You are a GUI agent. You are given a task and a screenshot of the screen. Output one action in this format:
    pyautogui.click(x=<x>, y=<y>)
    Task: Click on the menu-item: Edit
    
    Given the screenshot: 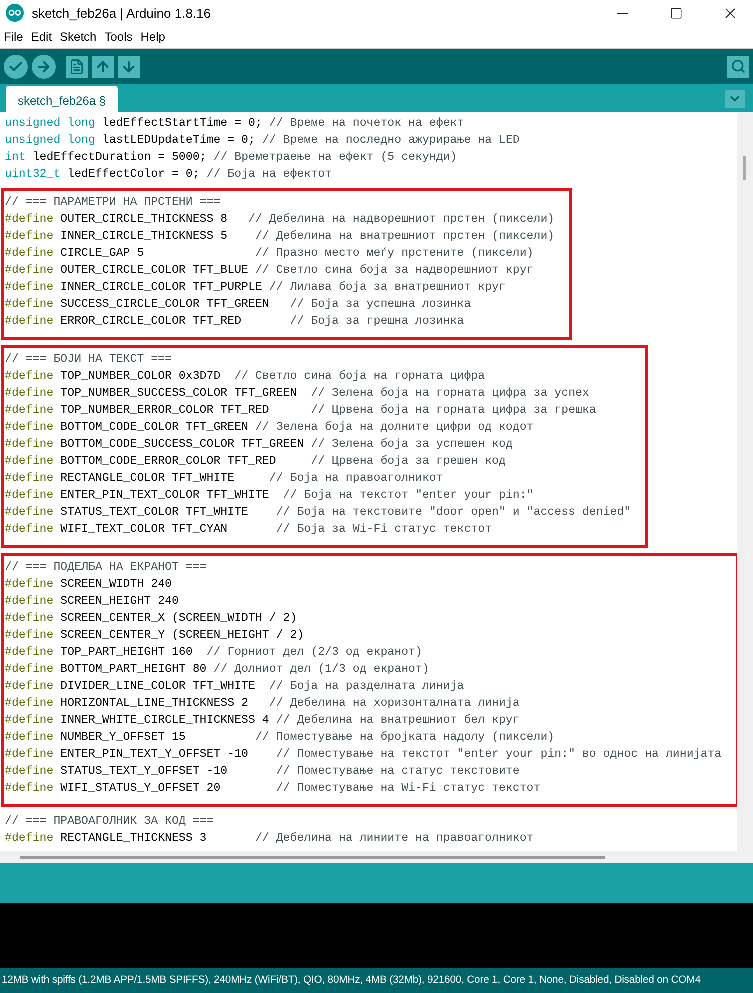 What is the action you would take?
    pyautogui.click(x=41, y=37)
    